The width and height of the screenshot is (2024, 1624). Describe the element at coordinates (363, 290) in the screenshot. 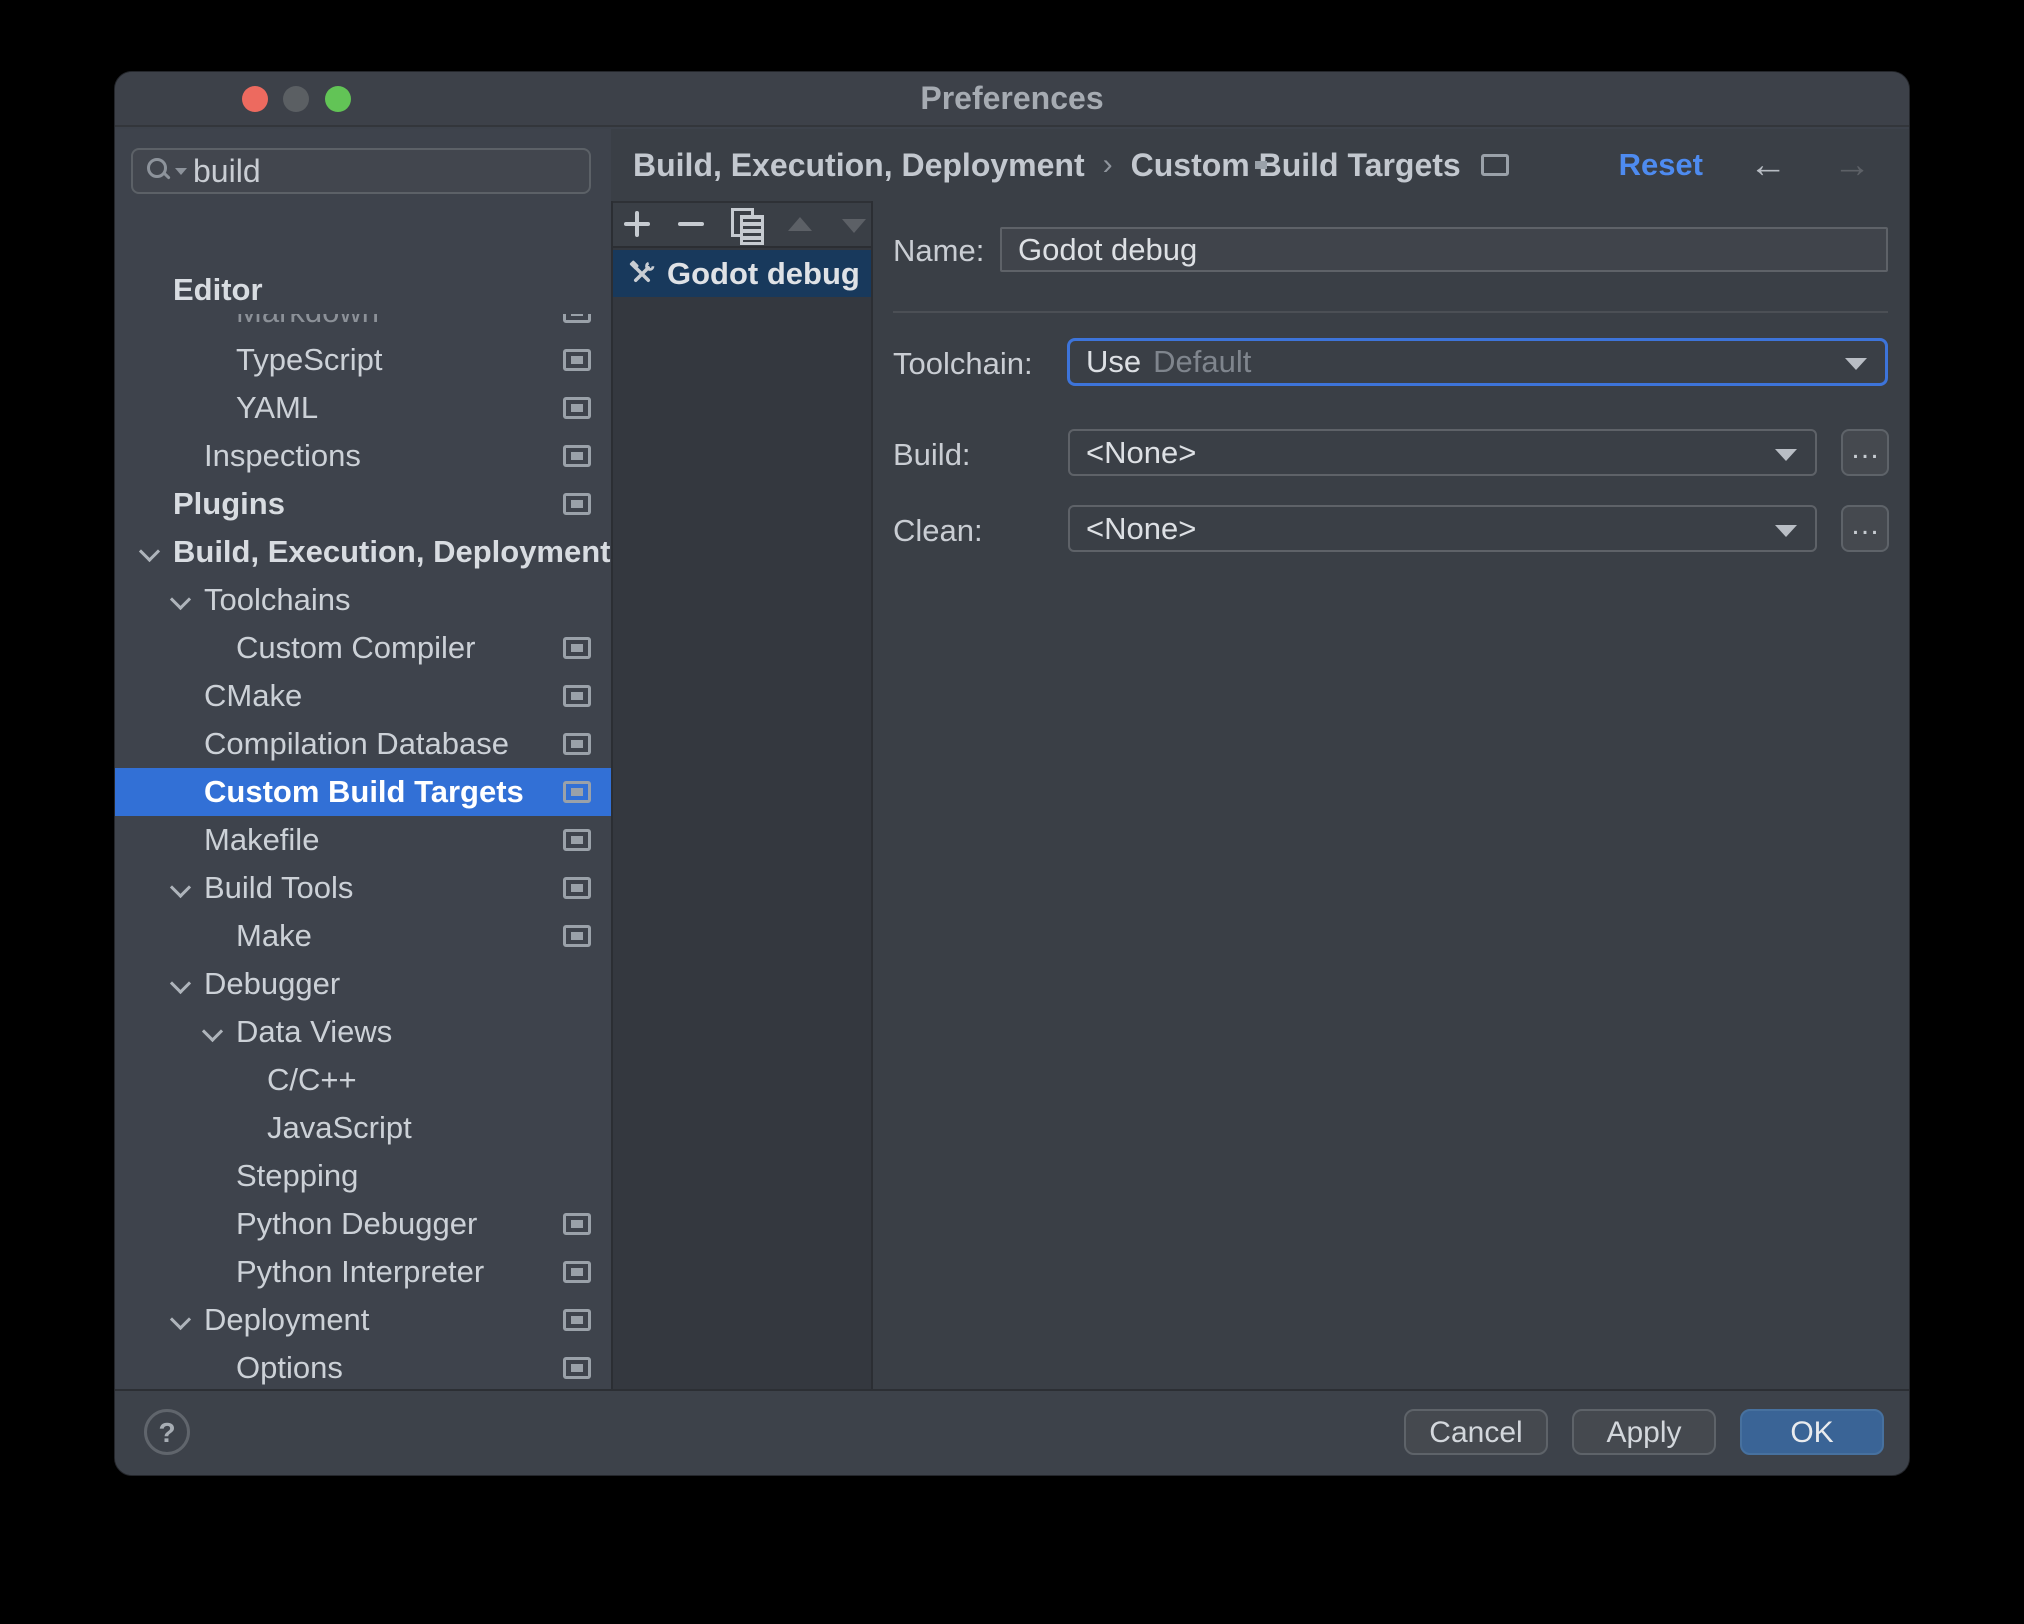

I see `sidebar-item-editor: Editor` at that location.